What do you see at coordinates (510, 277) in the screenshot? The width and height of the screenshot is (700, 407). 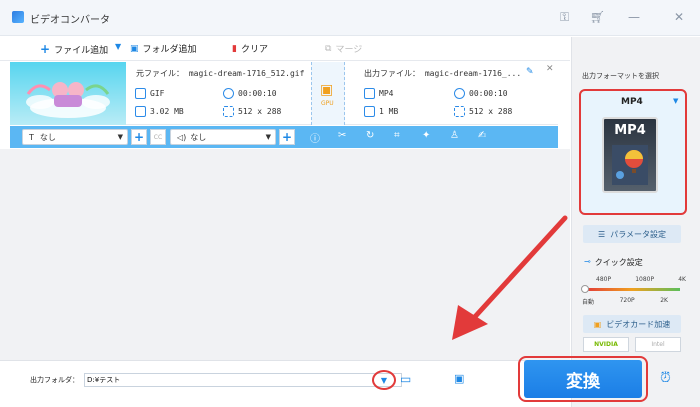 I see `annotation-arrow` at bounding box center [510, 277].